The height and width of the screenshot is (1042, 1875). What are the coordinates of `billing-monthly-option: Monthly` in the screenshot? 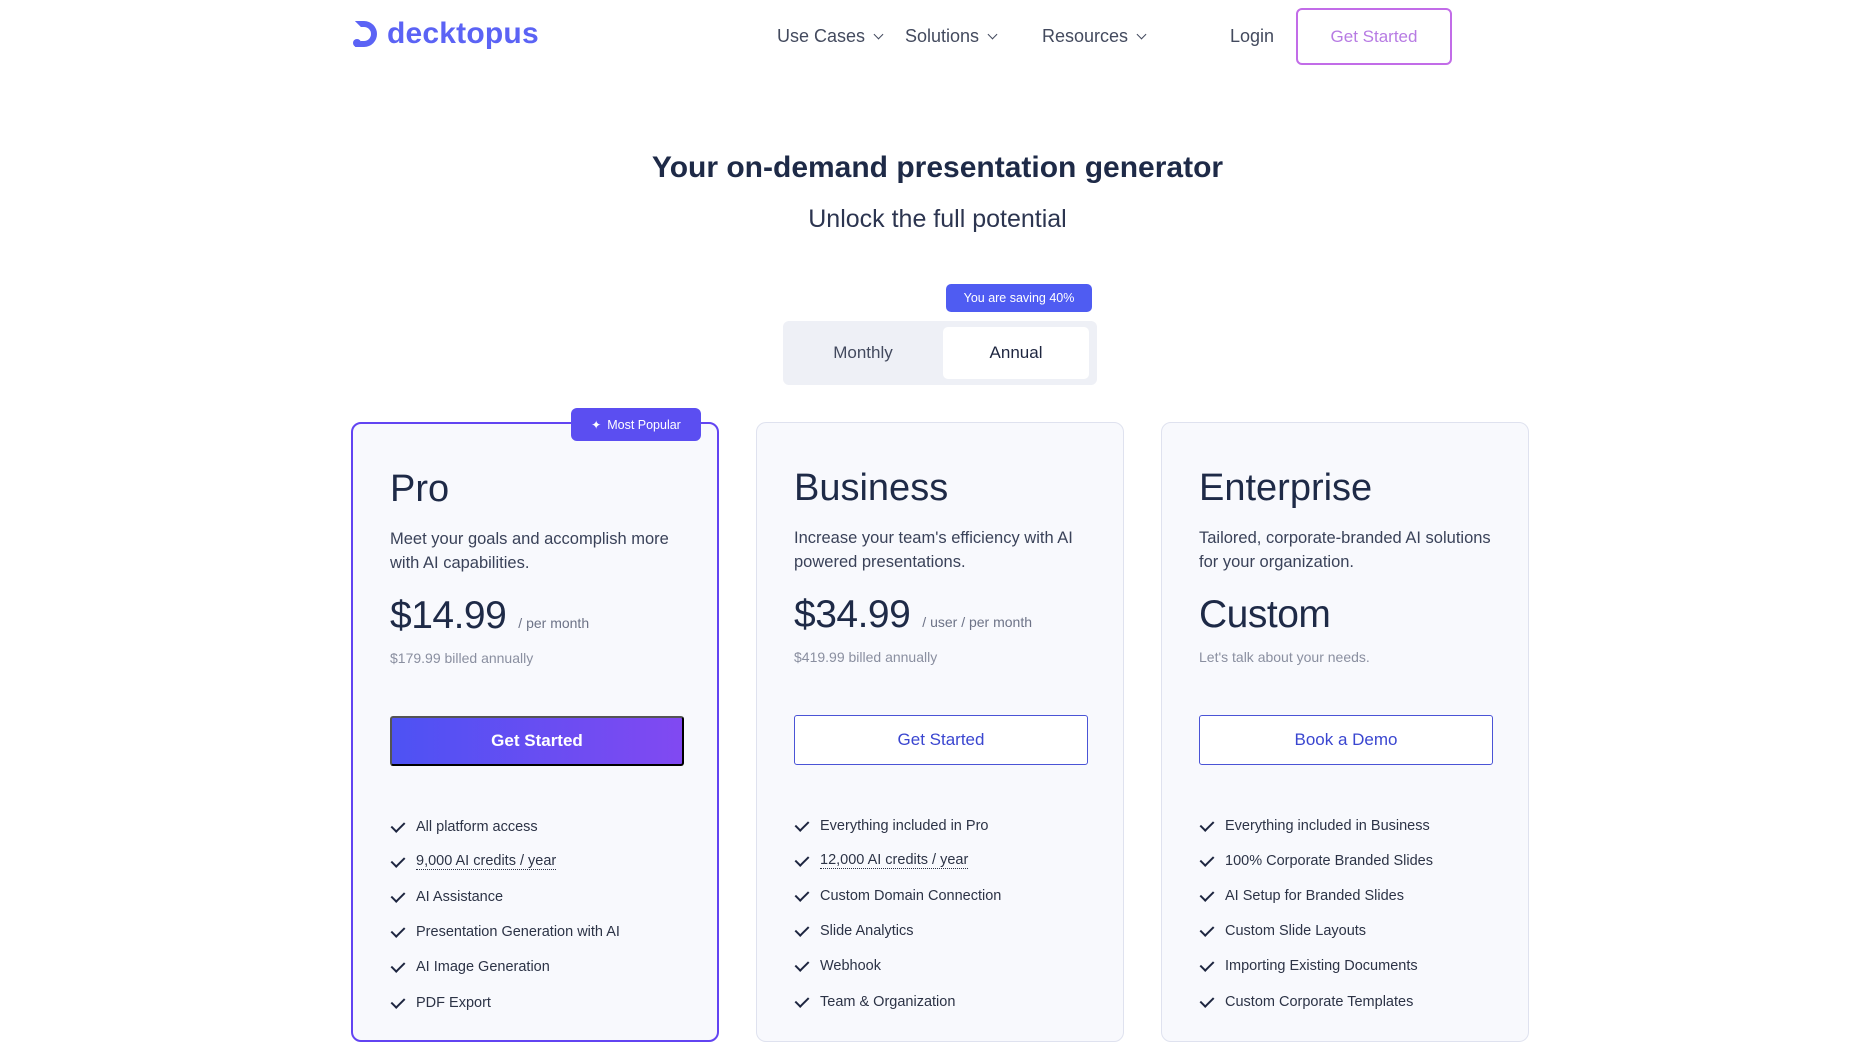 It's located at (863, 353).